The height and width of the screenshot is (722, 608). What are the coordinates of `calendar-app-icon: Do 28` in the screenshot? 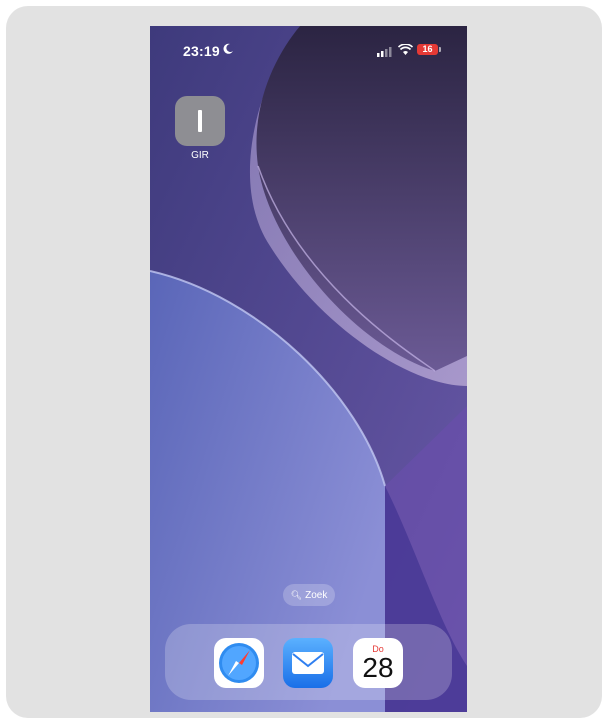 It's located at (378, 663).